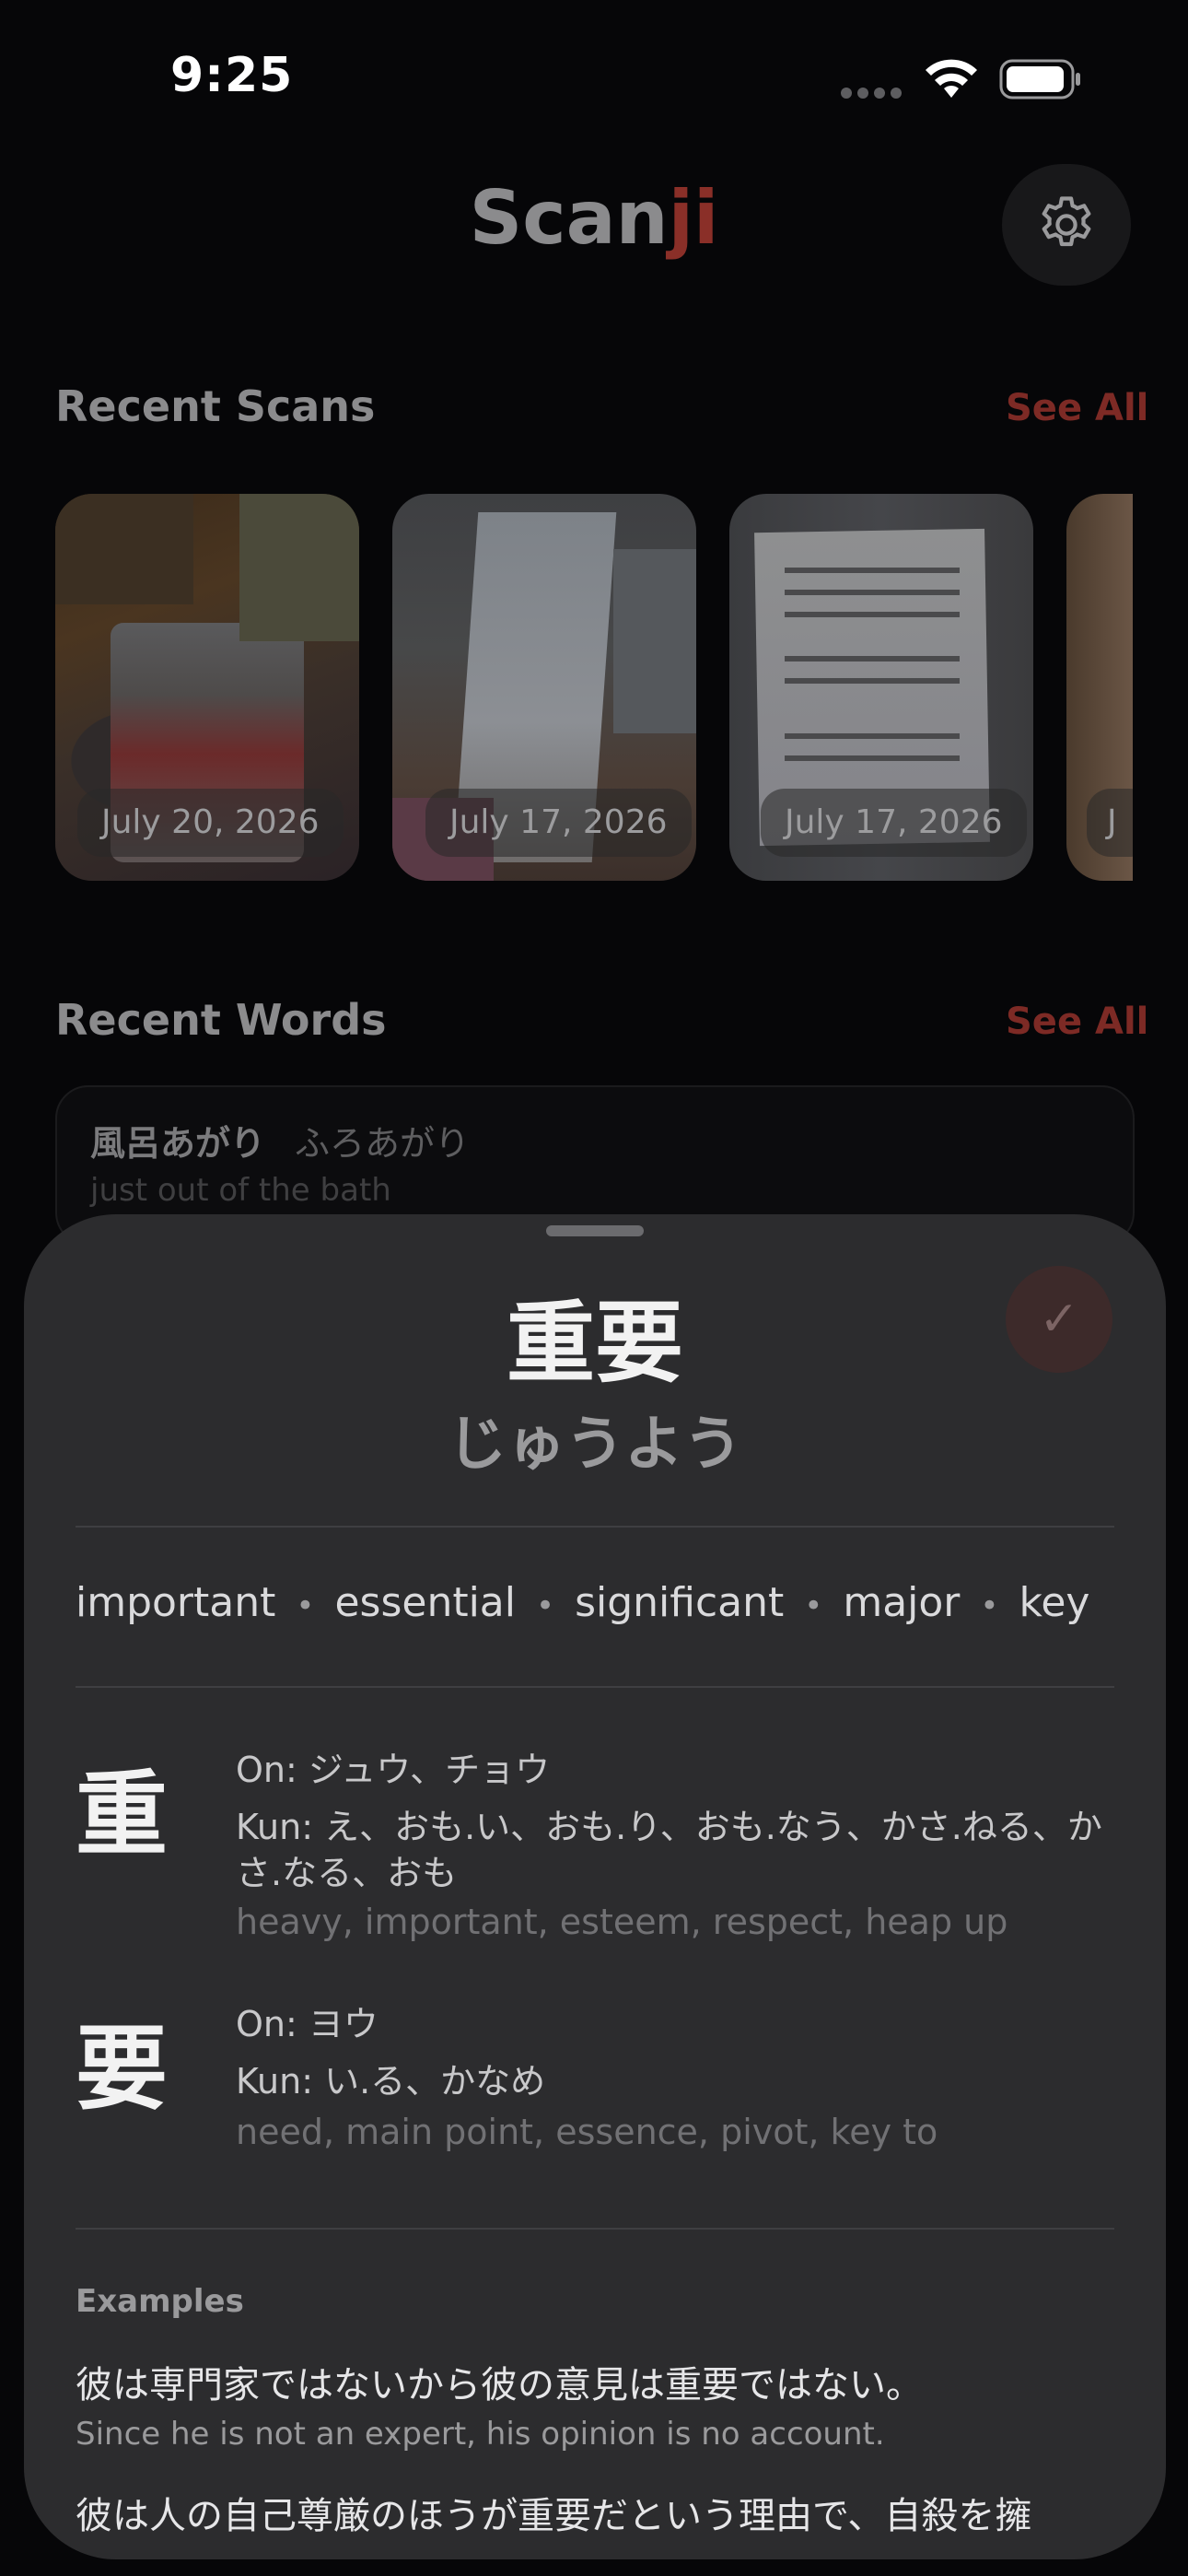  What do you see at coordinates (122, 2069) in the screenshot?
I see `kanji-character: 要` at bounding box center [122, 2069].